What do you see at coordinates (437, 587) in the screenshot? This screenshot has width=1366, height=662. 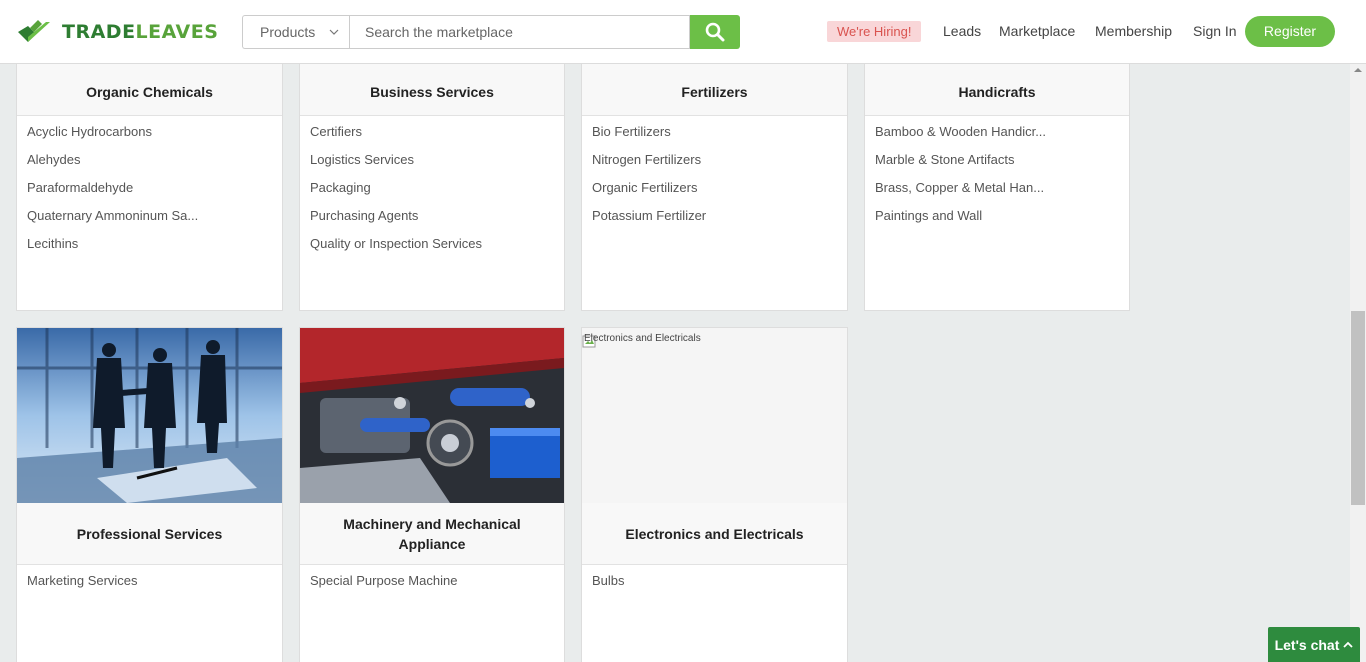 I see `list-item: Special Purpose Machine` at bounding box center [437, 587].